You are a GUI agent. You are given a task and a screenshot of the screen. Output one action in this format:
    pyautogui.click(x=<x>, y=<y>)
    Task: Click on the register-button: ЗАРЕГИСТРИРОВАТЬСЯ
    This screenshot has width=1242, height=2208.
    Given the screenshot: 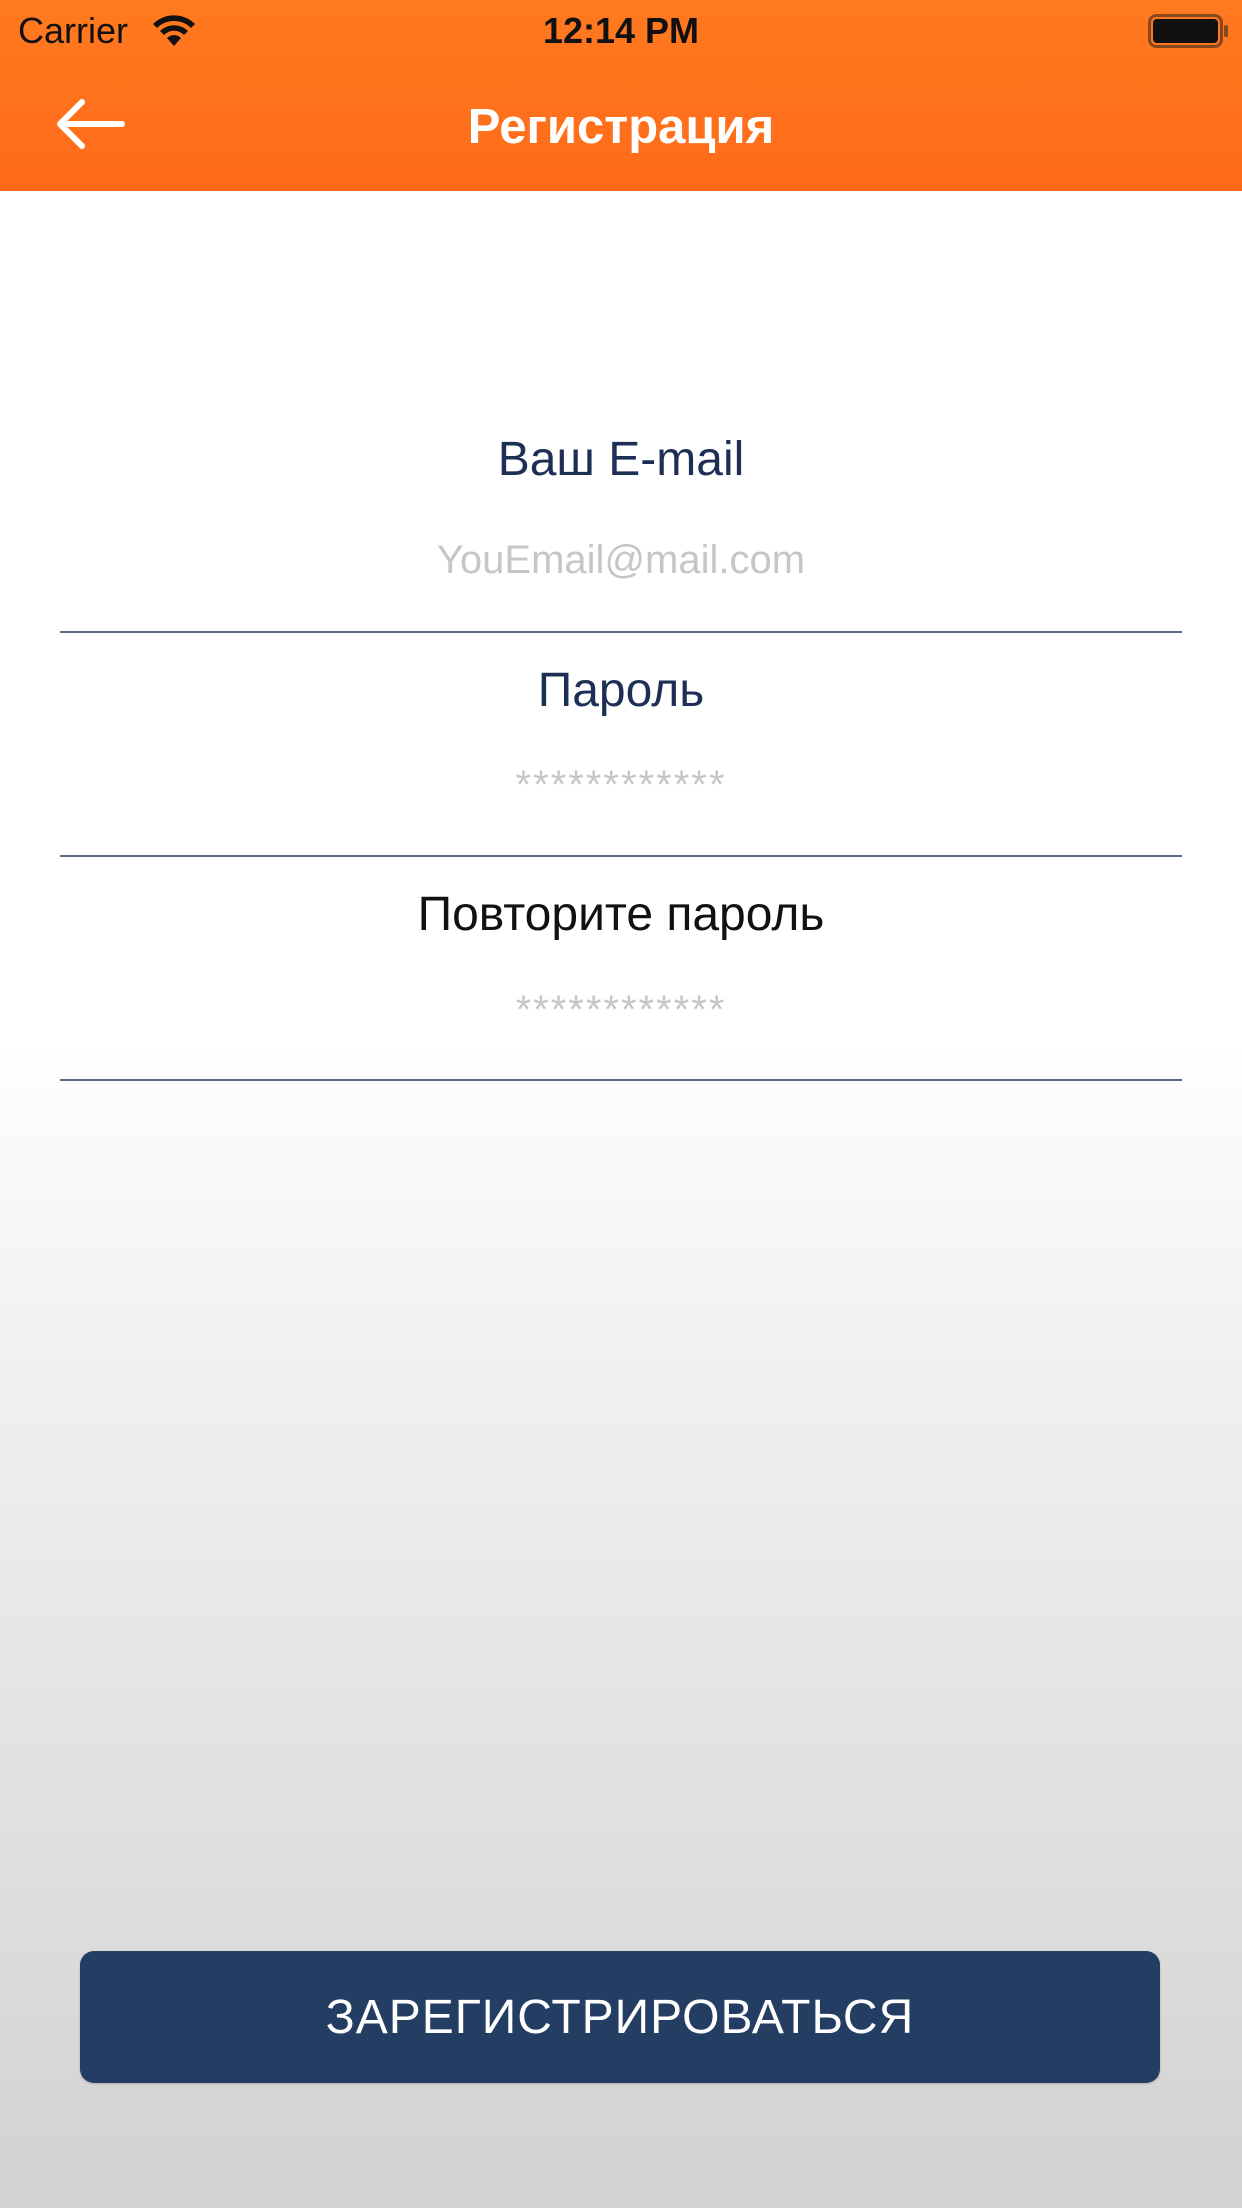 What is the action you would take?
    pyautogui.click(x=620, y=2017)
    